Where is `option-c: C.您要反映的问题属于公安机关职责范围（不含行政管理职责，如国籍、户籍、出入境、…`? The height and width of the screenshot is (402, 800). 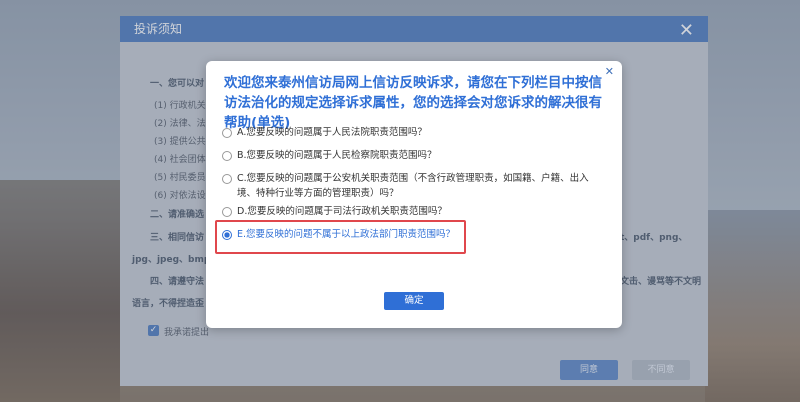
option-c: C.您要反映的问题属于公安机关职责范围（不含行政管理职责，如国籍、户籍、出入境、… is located at coordinates (414, 186).